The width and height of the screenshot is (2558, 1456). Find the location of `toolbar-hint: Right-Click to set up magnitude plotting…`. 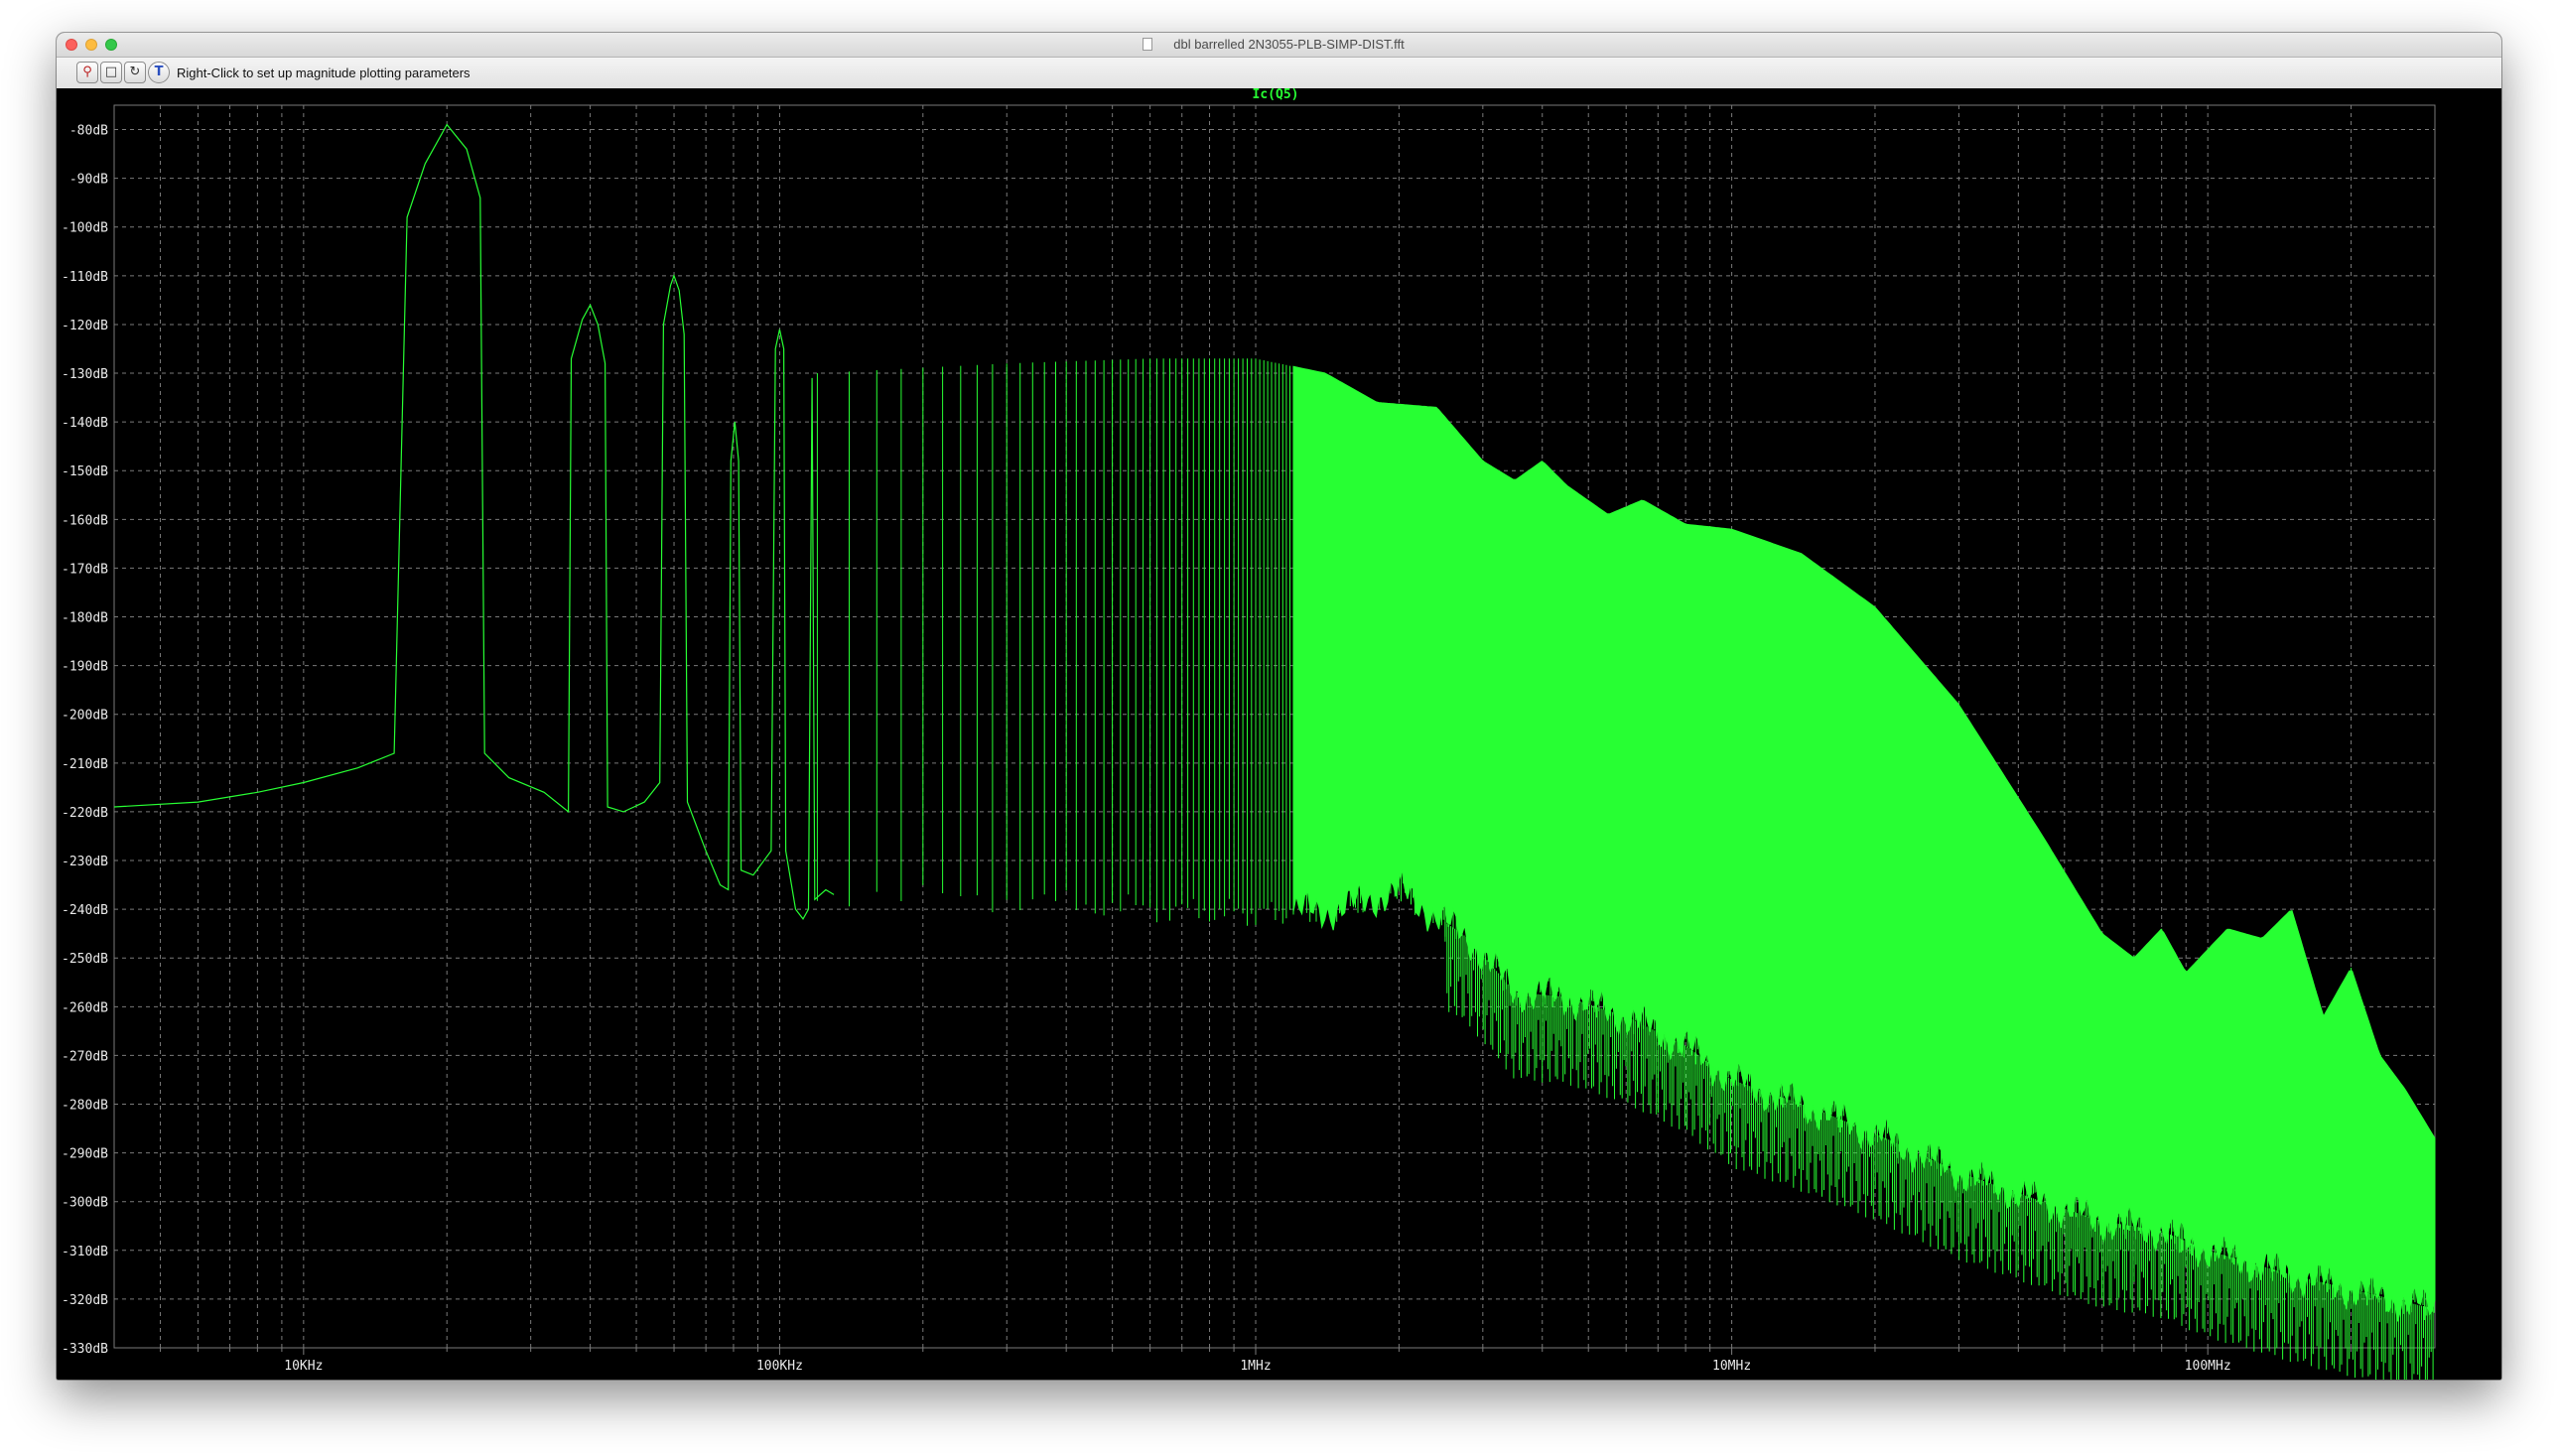

toolbar-hint: Right-Click to set up magnitude plotting… is located at coordinates (324, 73).